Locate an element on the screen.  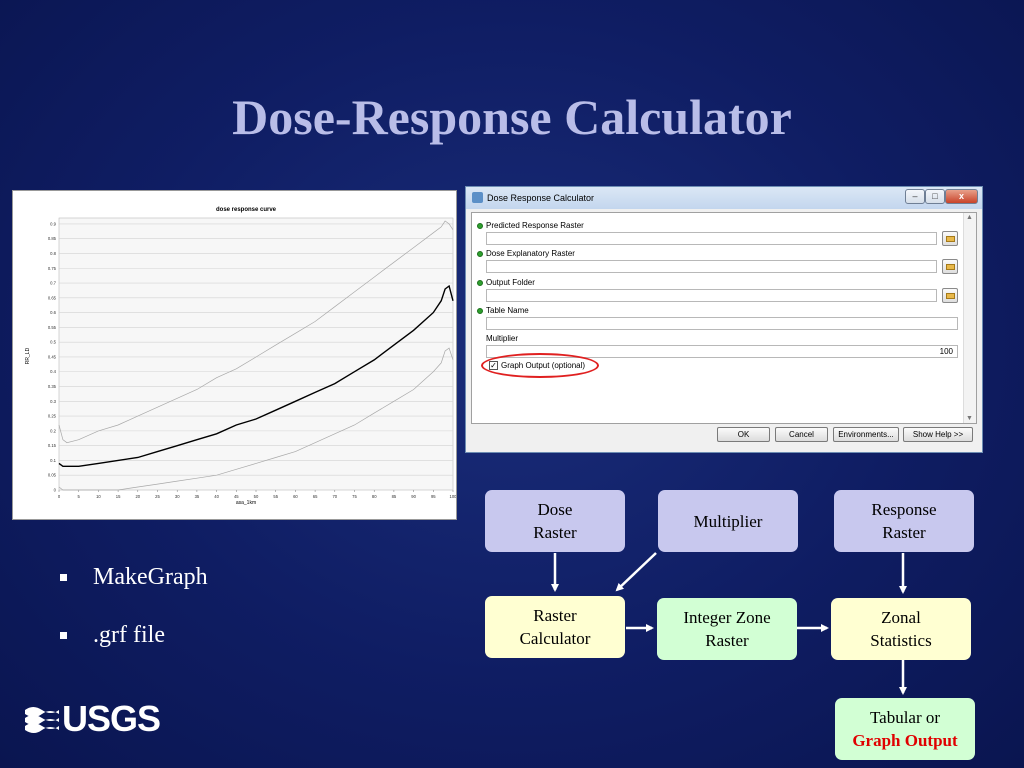
chart-y-tick-label: 0.25 is located at coordinates (52, 416).